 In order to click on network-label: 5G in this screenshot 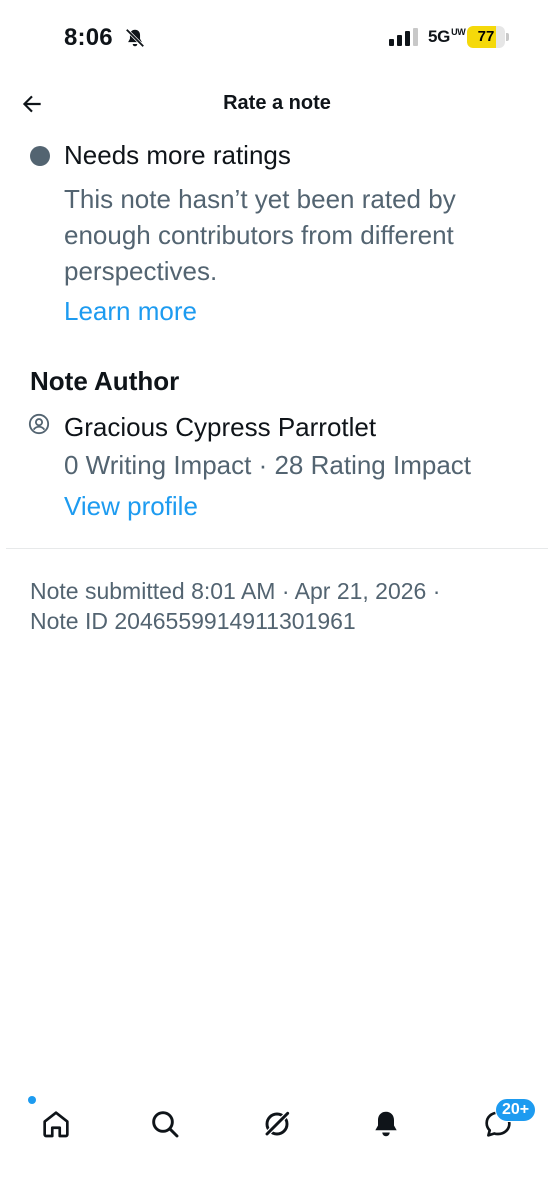, I will do `click(439, 36)`.